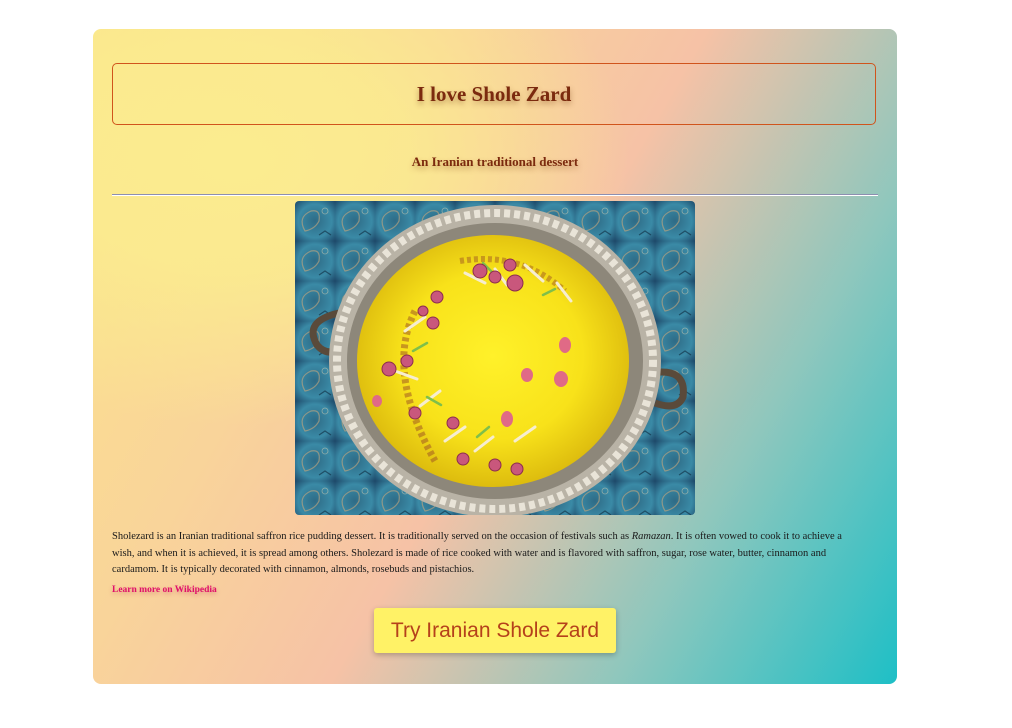 The image size is (1012, 728). I want to click on page-title: I love Shole Zard, so click(494, 94).